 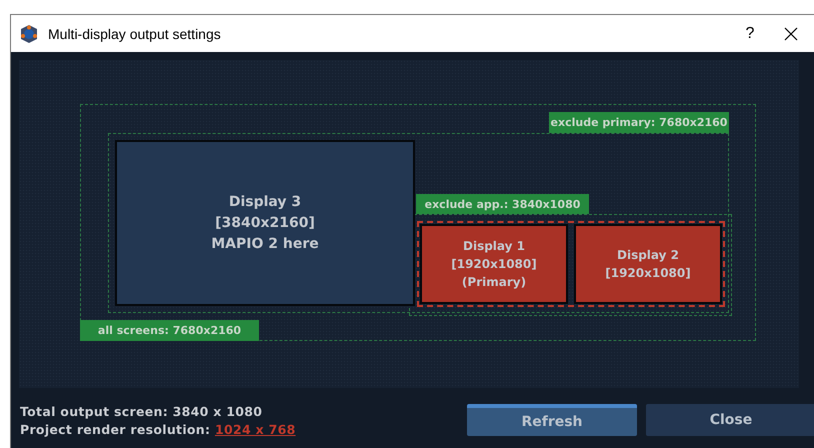 I want to click on close-icon, so click(x=791, y=33).